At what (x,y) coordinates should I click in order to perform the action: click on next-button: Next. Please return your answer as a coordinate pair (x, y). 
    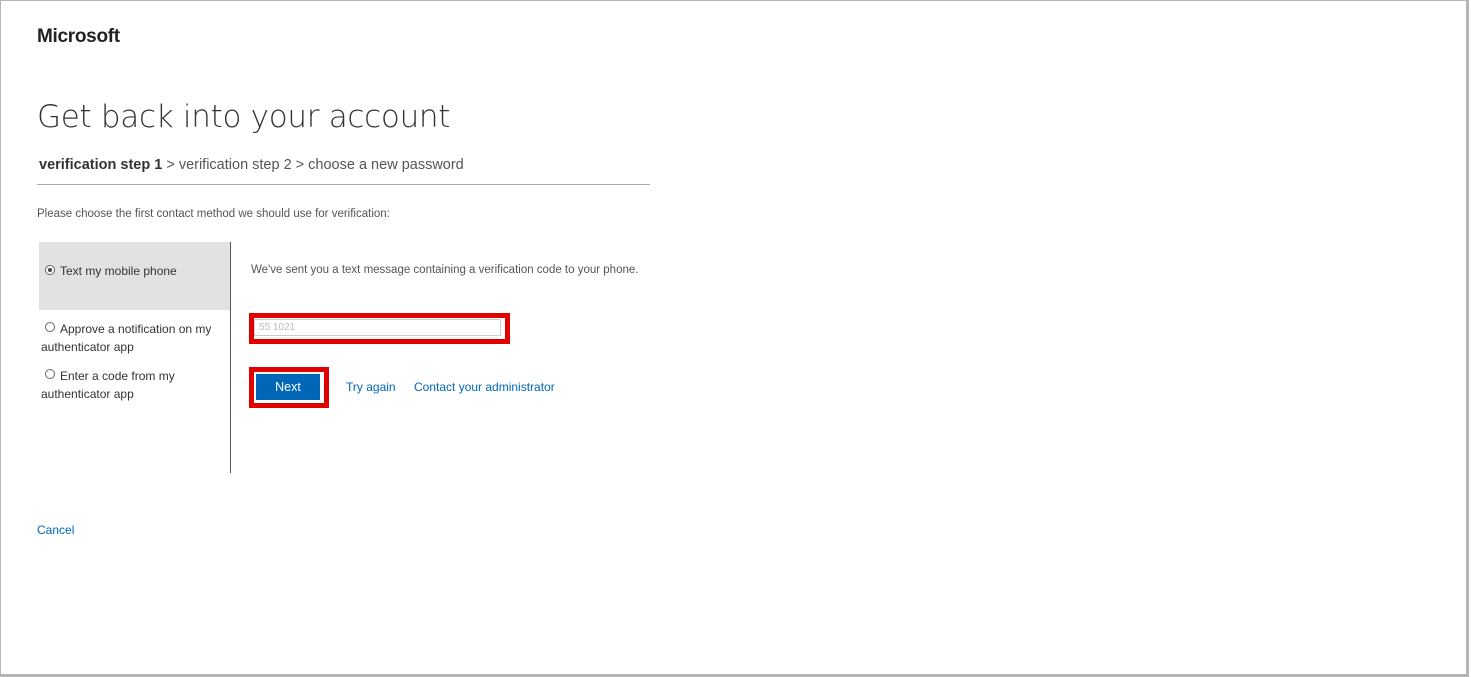
    Looking at the image, I should click on (288, 387).